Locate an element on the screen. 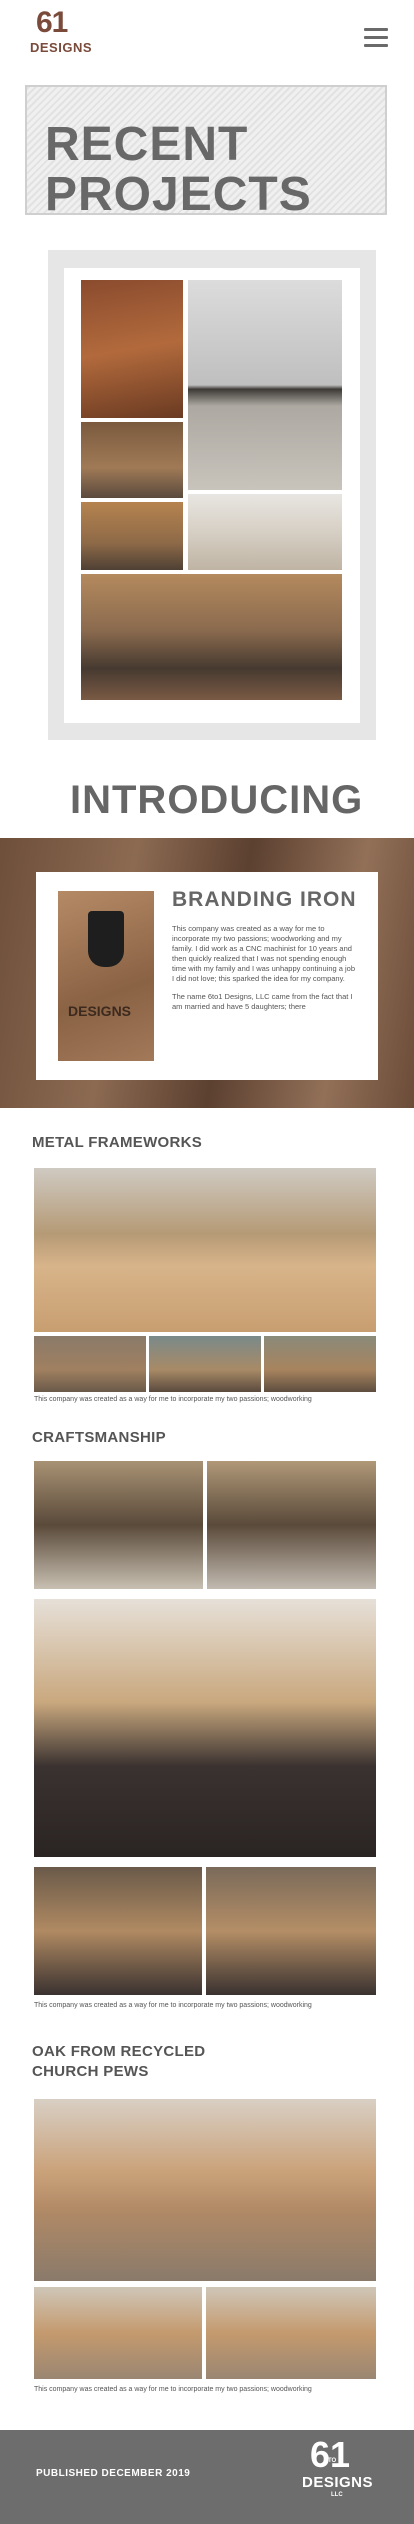 This screenshot has height=2524, width=414. footer-logo-number: 61 is located at coordinates (330, 2454).